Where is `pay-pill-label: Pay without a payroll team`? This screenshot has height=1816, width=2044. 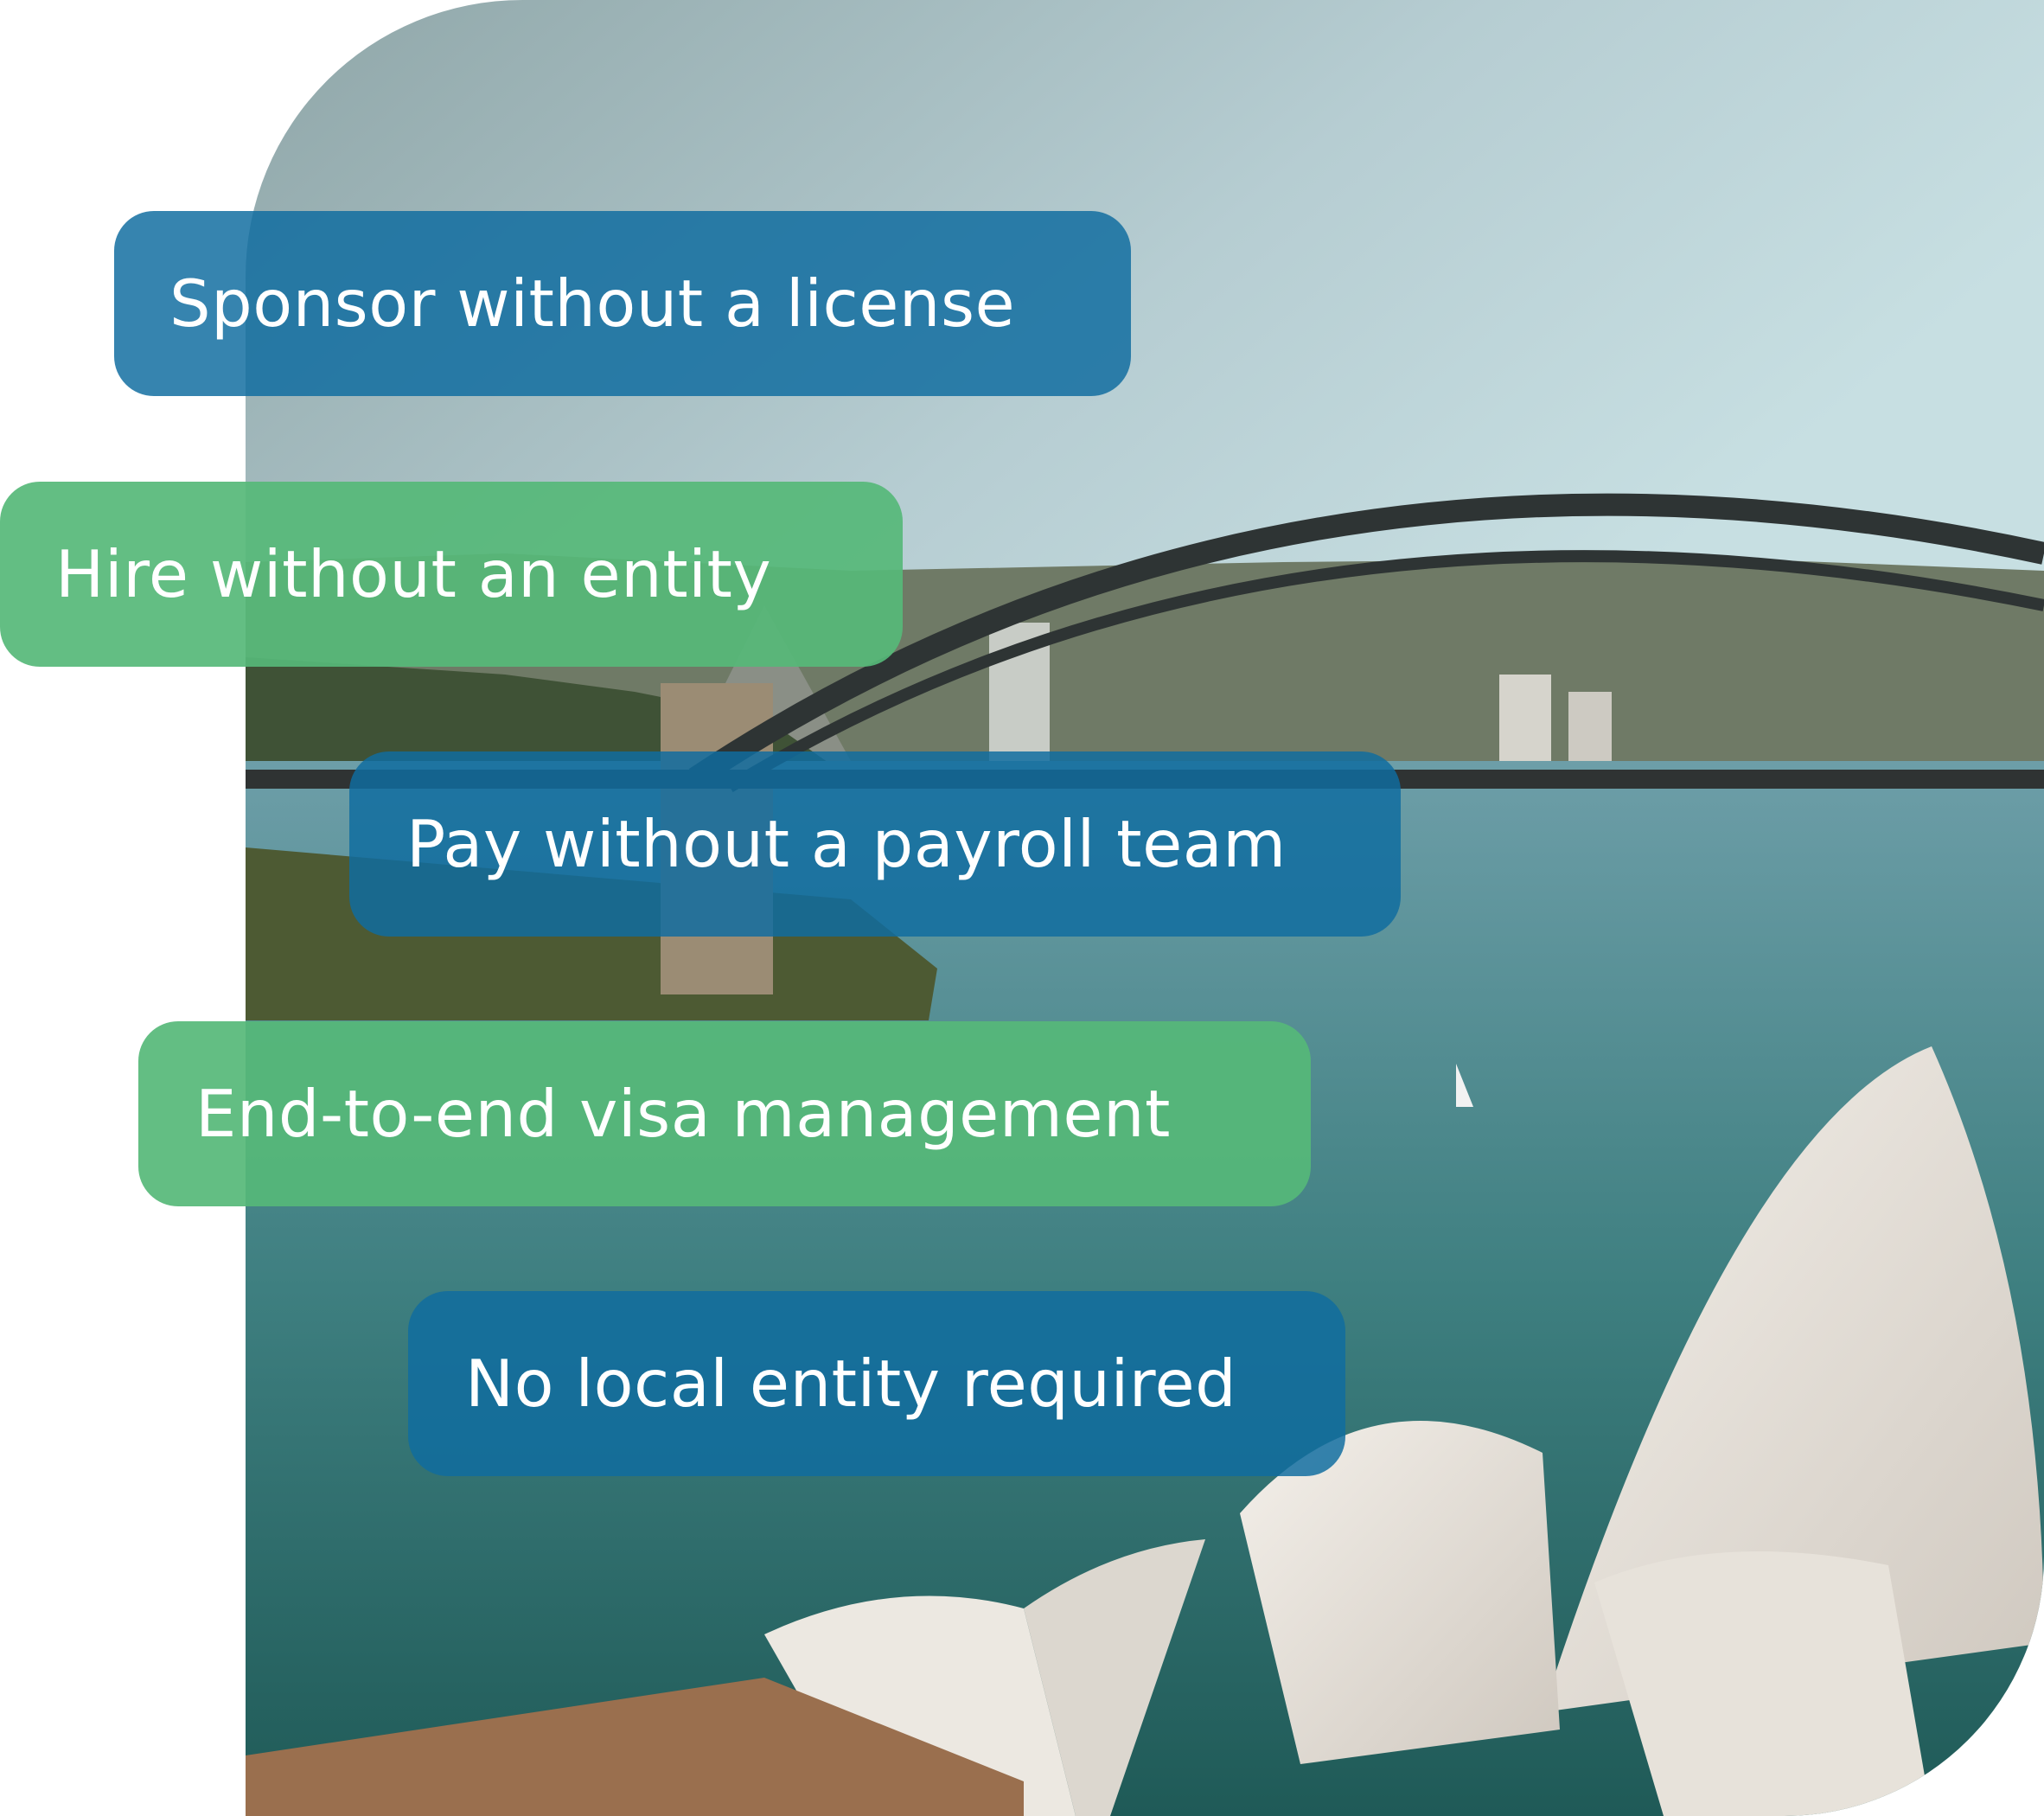 pay-pill-label: Pay without a payroll team is located at coordinates (846, 844).